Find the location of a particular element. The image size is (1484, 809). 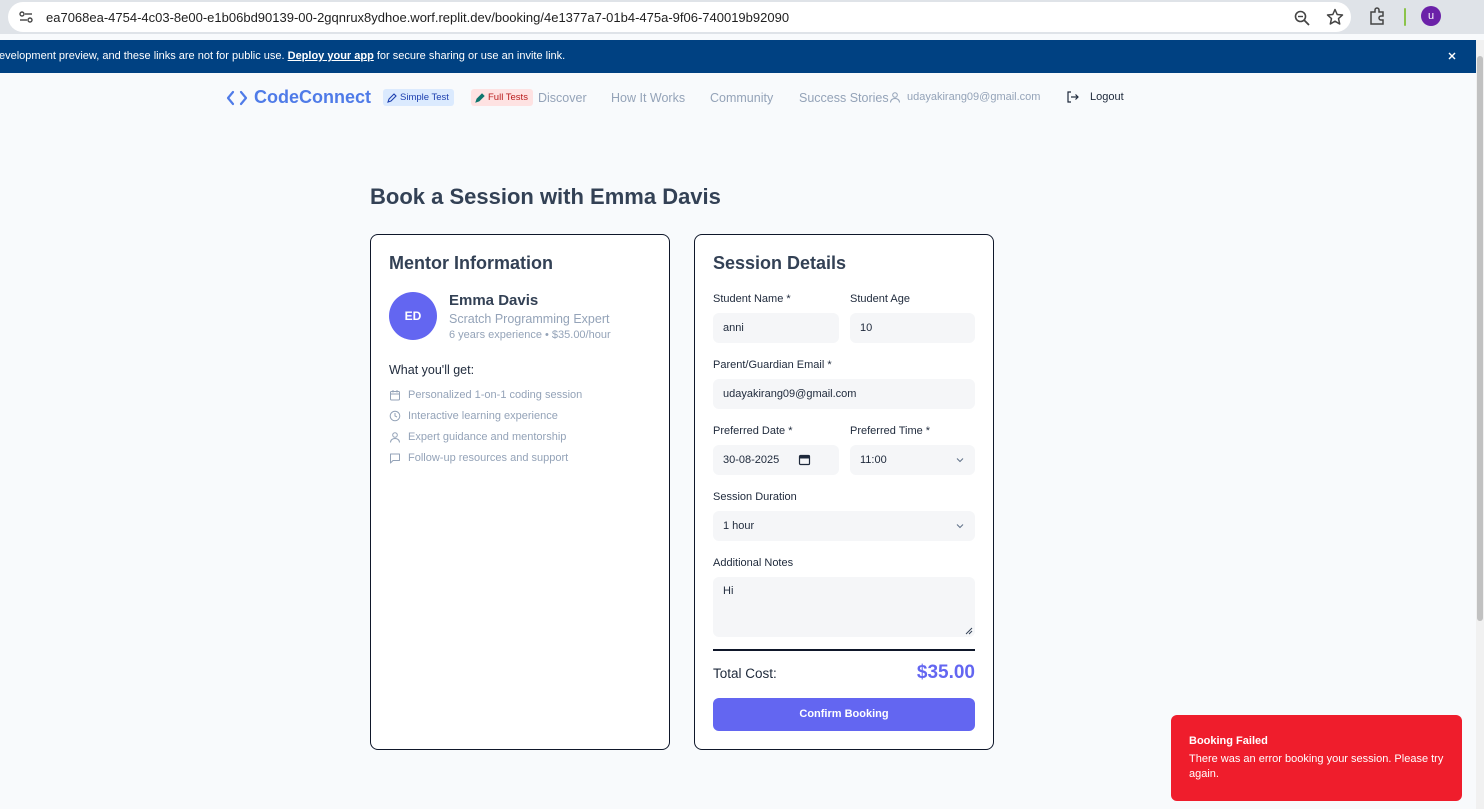

duration-select: 1 hour is located at coordinates (844, 526).